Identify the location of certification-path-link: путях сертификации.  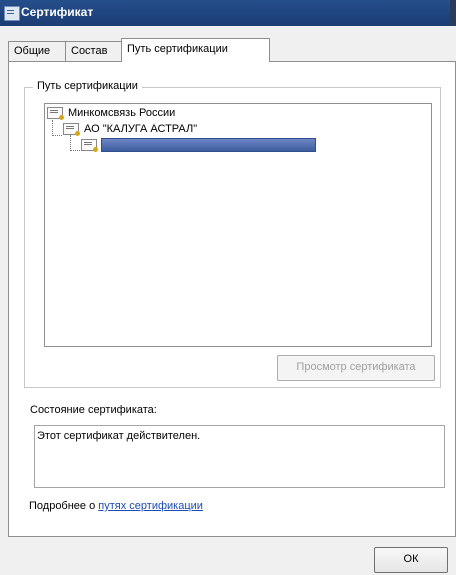
(150, 506).